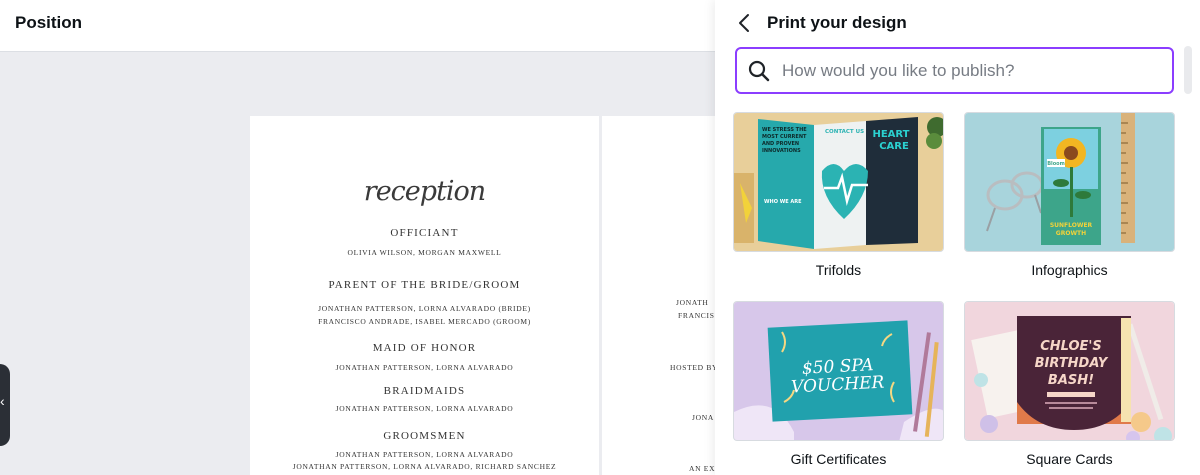 This screenshot has height=475, width=1200. Describe the element at coordinates (844, 132) in the screenshot. I see `svg-text: CONTACT US` at that location.